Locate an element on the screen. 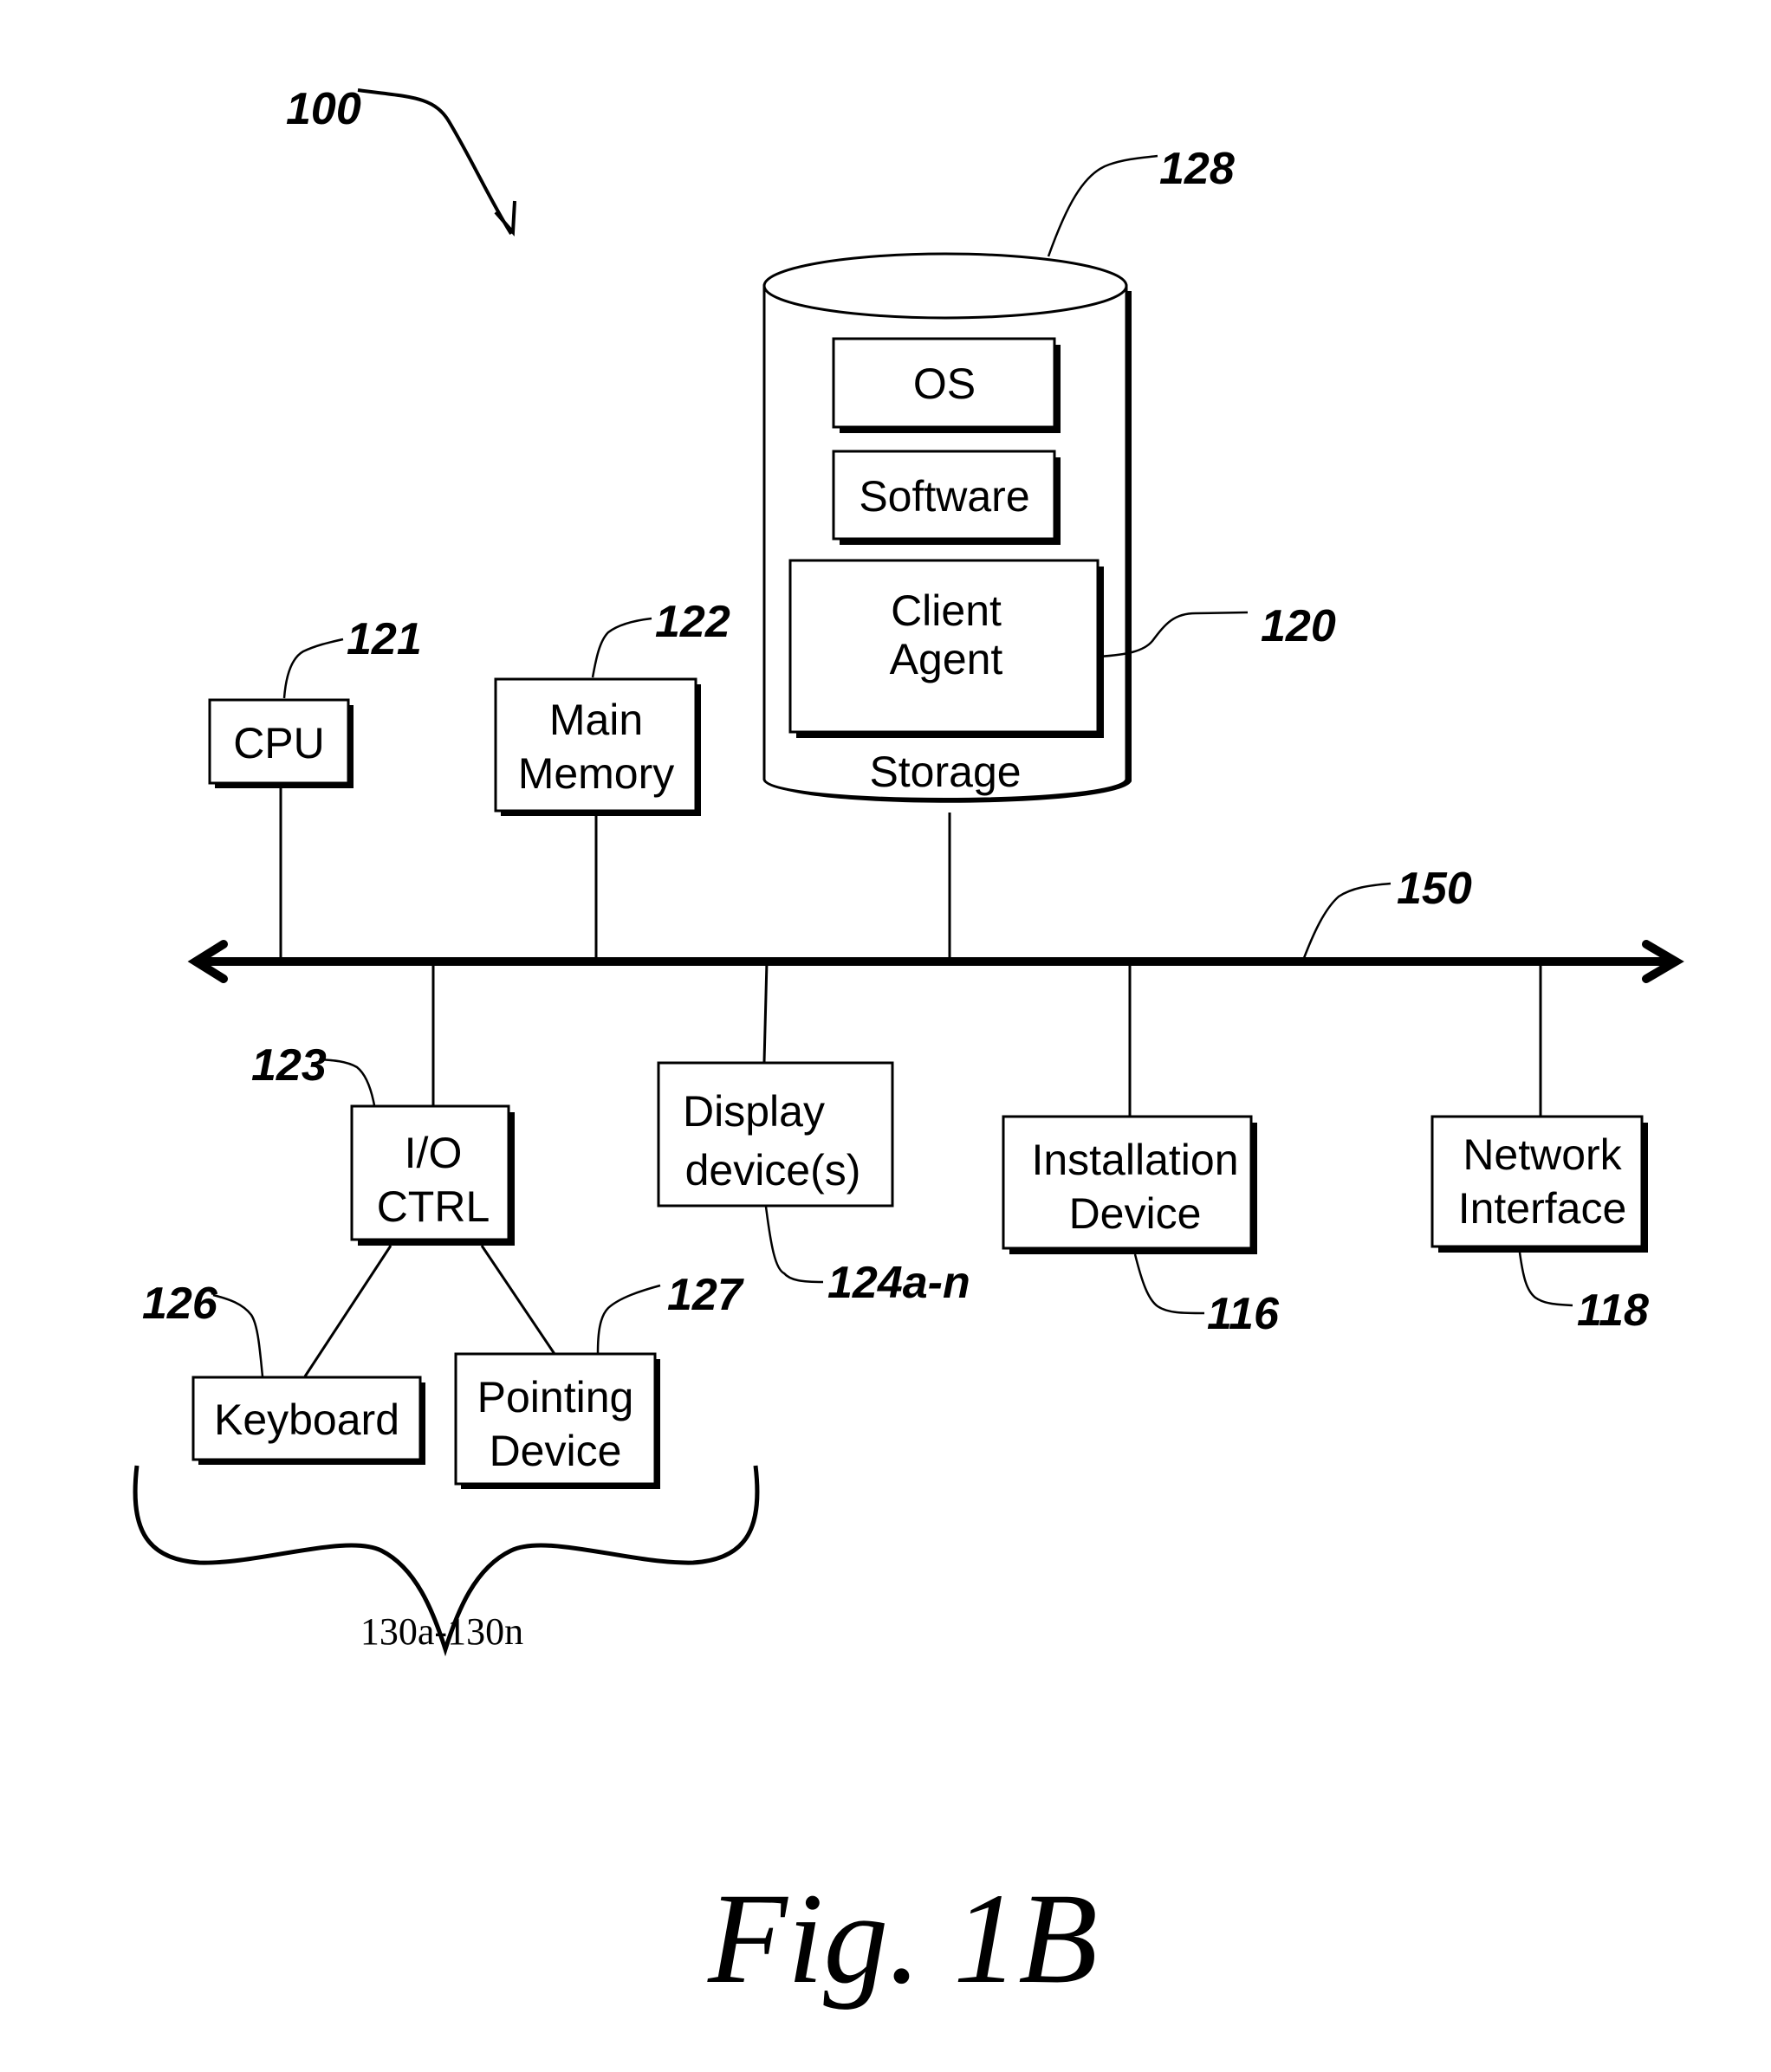 This screenshot has height=2072, width=1771. io-pointing-connector is located at coordinates (518, 1300).